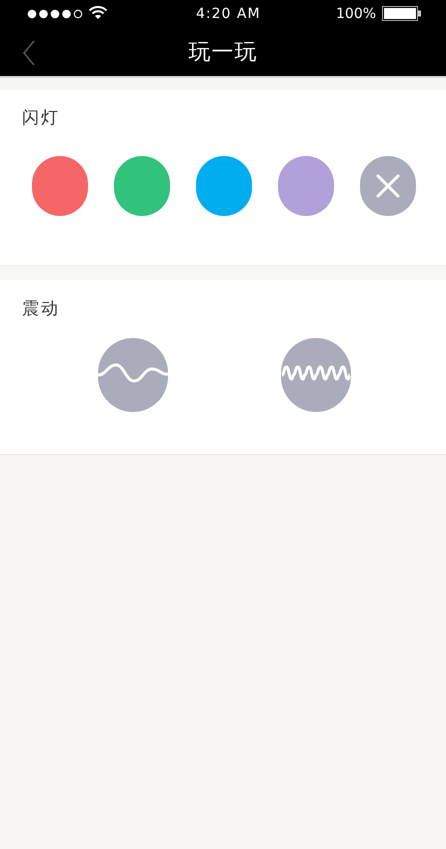 This screenshot has height=849, width=446. I want to click on status-time: 4:20 AM, so click(228, 14).